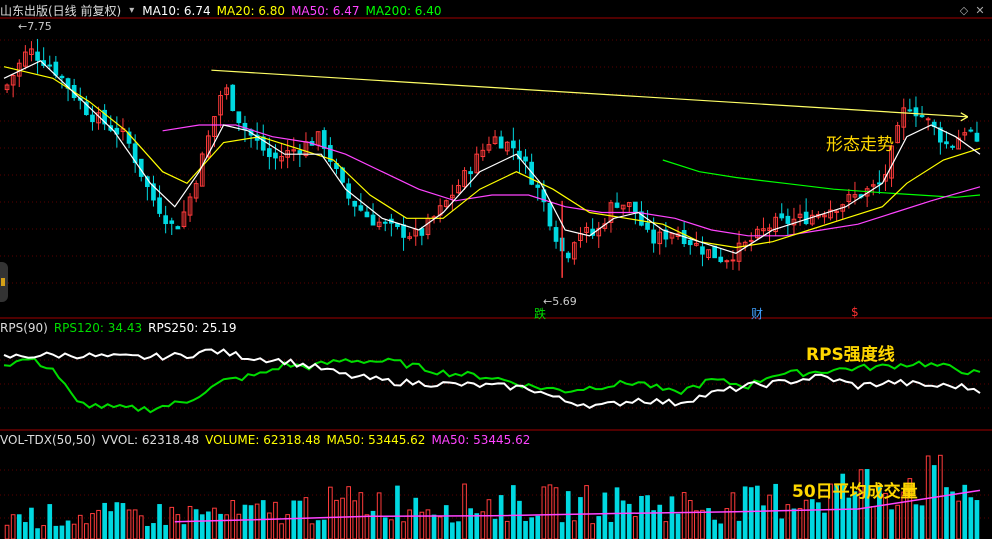 The height and width of the screenshot is (539, 992). I want to click on volume-annotation-text: 日平均成交量, so click(866, 492).